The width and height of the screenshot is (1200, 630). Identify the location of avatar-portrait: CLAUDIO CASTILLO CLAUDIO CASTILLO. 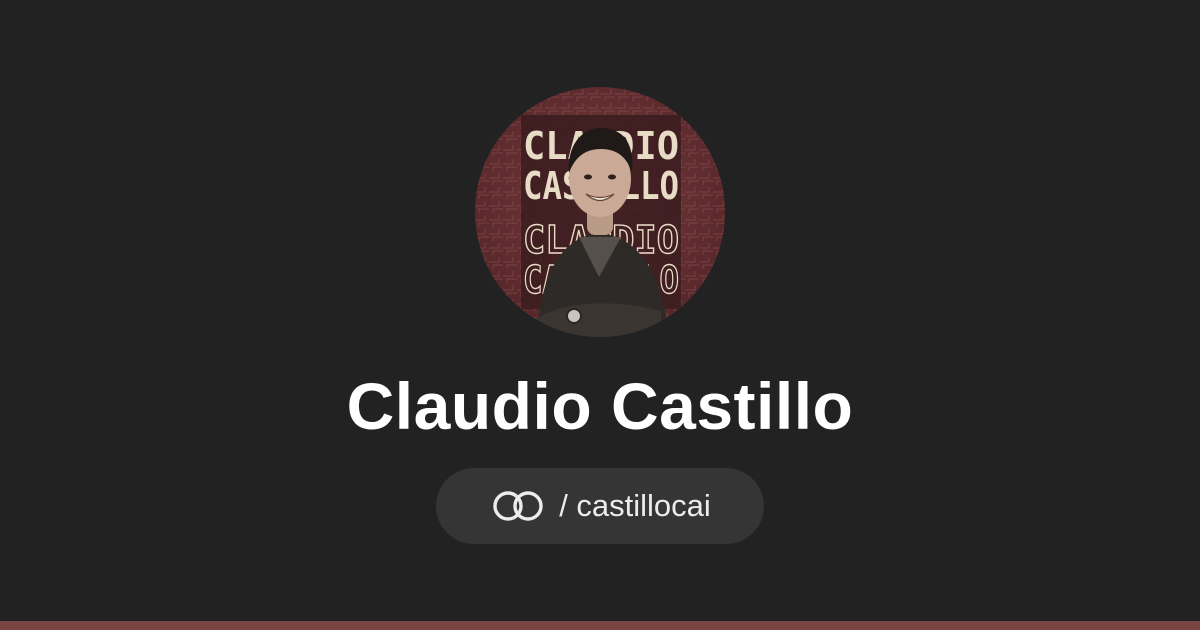
(600, 212).